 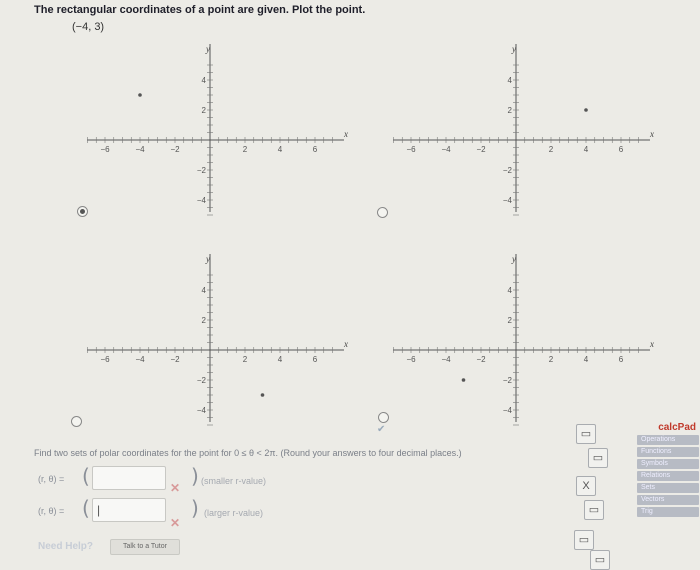 What do you see at coordinates (668, 464) in the screenshot?
I see `calcpad-symbols: Symbols` at bounding box center [668, 464].